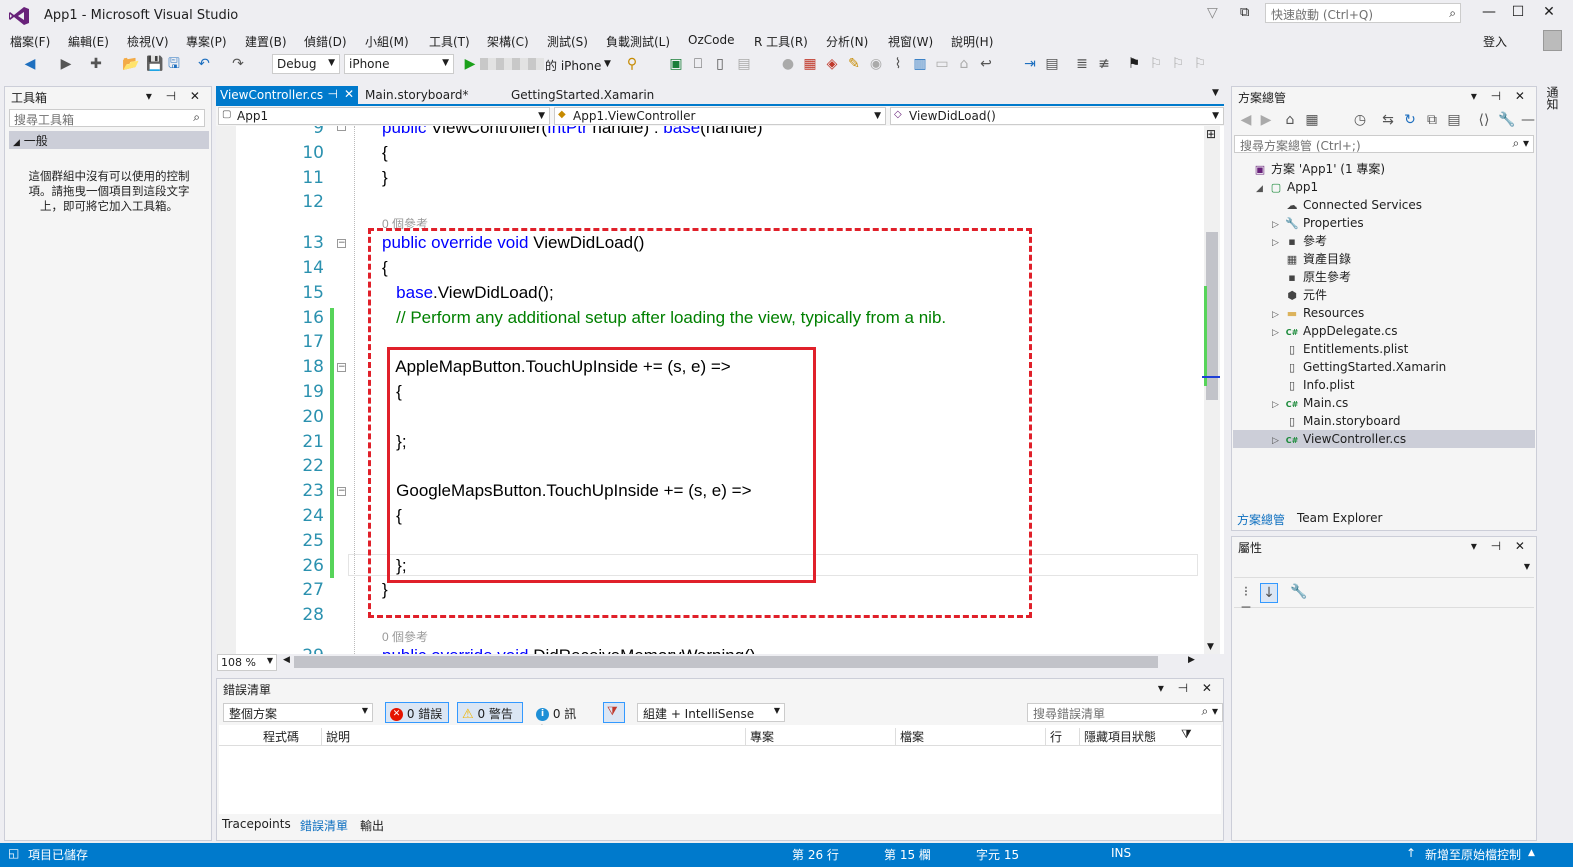 The width and height of the screenshot is (1573, 867). Describe the element at coordinates (1287, 187) in the screenshot. I see `tree-item: ◢ ▢ App1` at that location.